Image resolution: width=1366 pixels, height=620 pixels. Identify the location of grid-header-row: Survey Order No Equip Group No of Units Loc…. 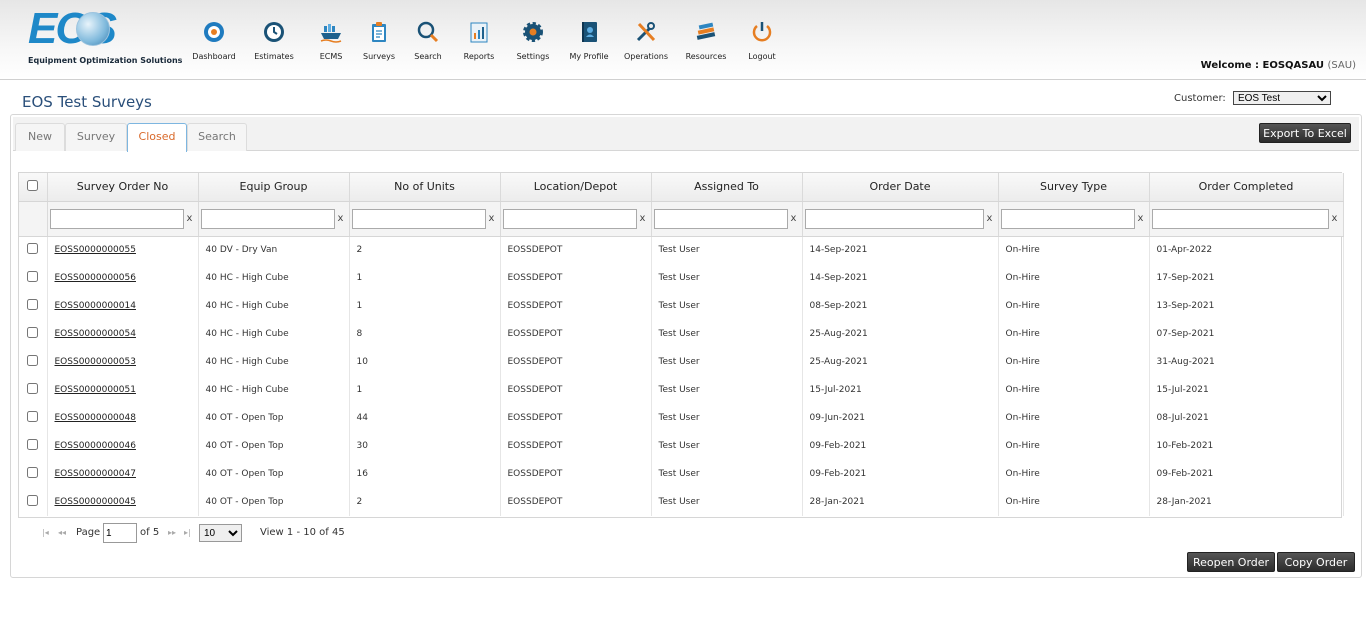
(681, 187).